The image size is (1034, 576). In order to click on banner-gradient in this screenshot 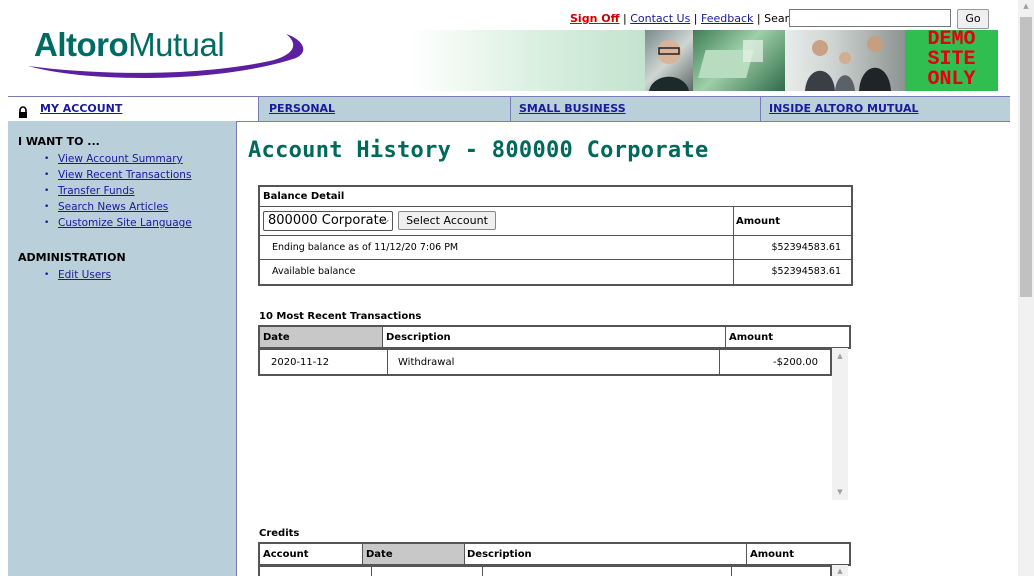, I will do `click(527, 60)`.